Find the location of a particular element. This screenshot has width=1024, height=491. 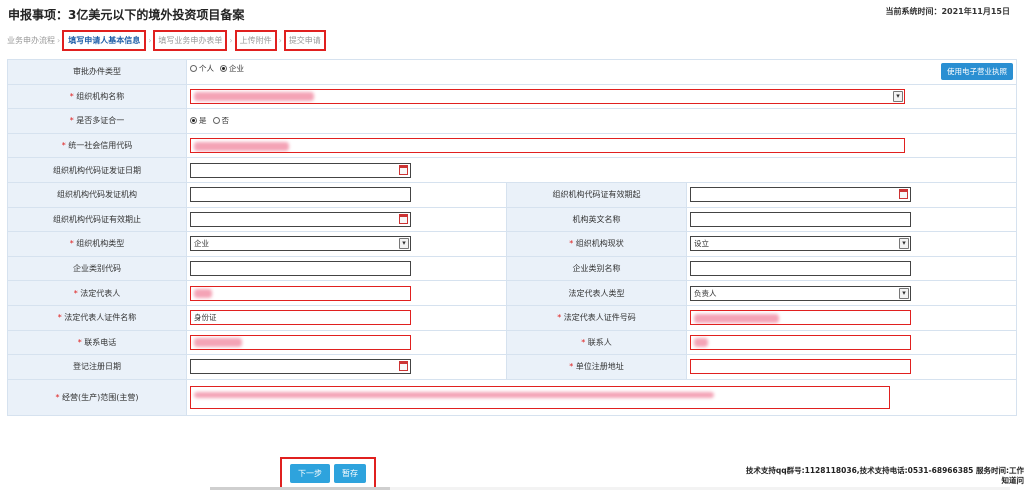

enterprise-name-input is located at coordinates (800, 269).